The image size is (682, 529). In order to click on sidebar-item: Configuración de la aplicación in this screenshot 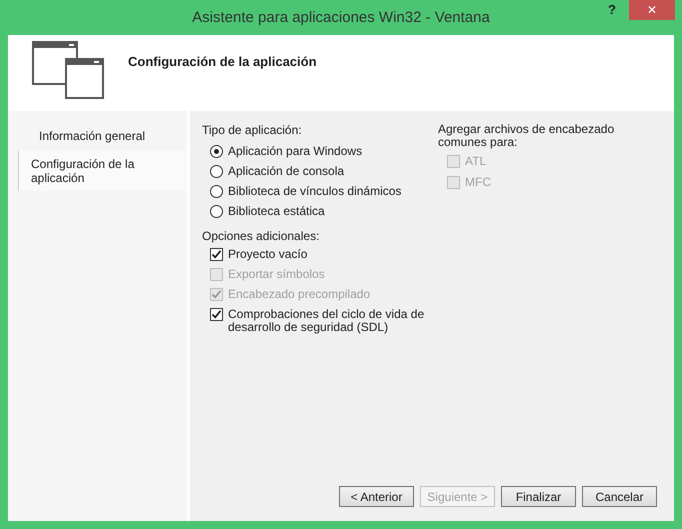, I will do `click(102, 171)`.